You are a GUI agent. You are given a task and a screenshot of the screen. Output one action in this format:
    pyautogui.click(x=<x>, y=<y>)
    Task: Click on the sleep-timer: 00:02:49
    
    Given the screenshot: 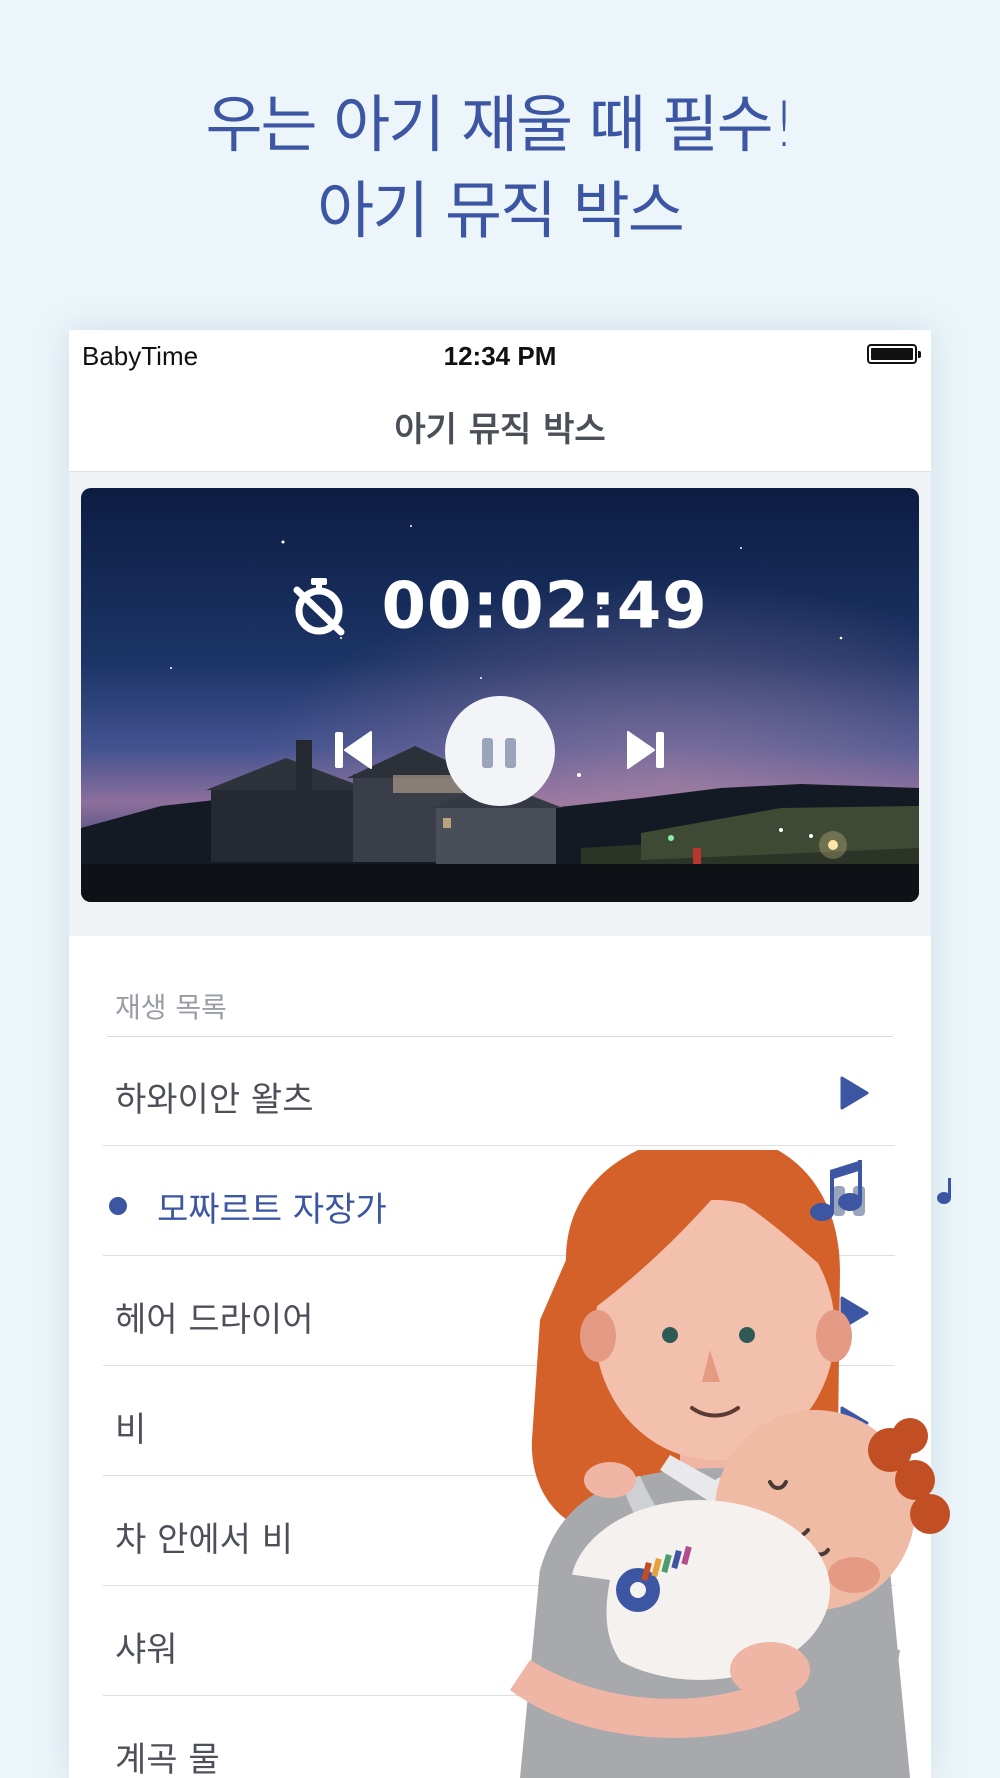 What is the action you would take?
    pyautogui.click(x=500, y=604)
    